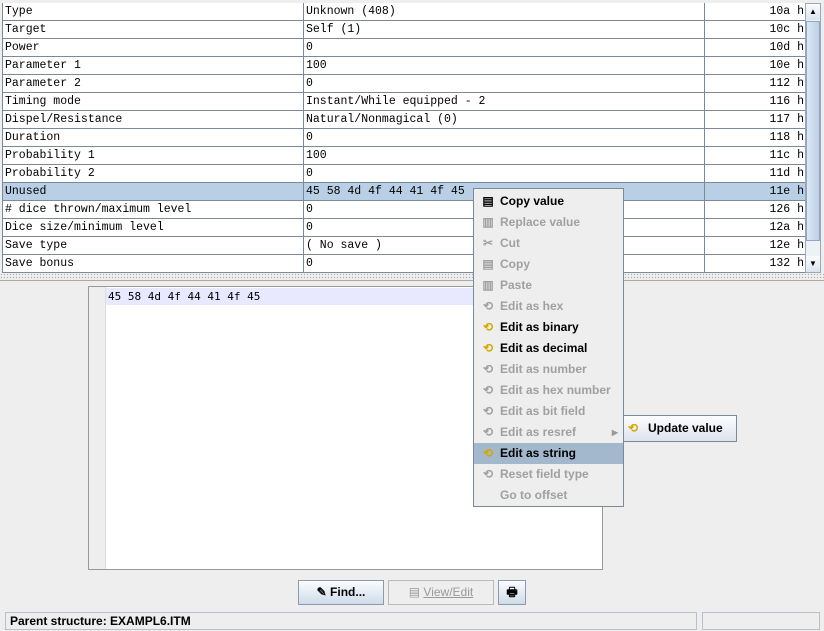  What do you see at coordinates (544, 348) in the screenshot?
I see `menu-item-label: Edit as decimal` at bounding box center [544, 348].